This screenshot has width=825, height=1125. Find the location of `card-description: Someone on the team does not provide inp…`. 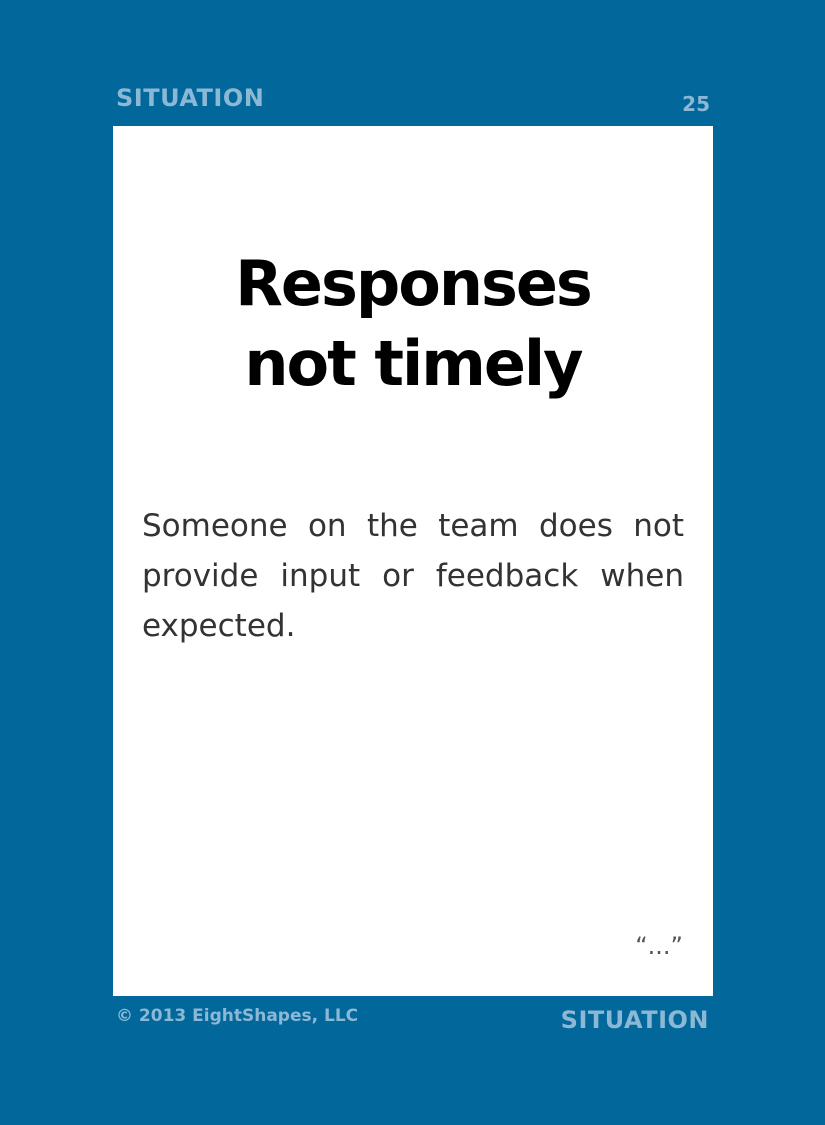

card-description: Someone on the team does not provide inp… is located at coordinates (413, 576).